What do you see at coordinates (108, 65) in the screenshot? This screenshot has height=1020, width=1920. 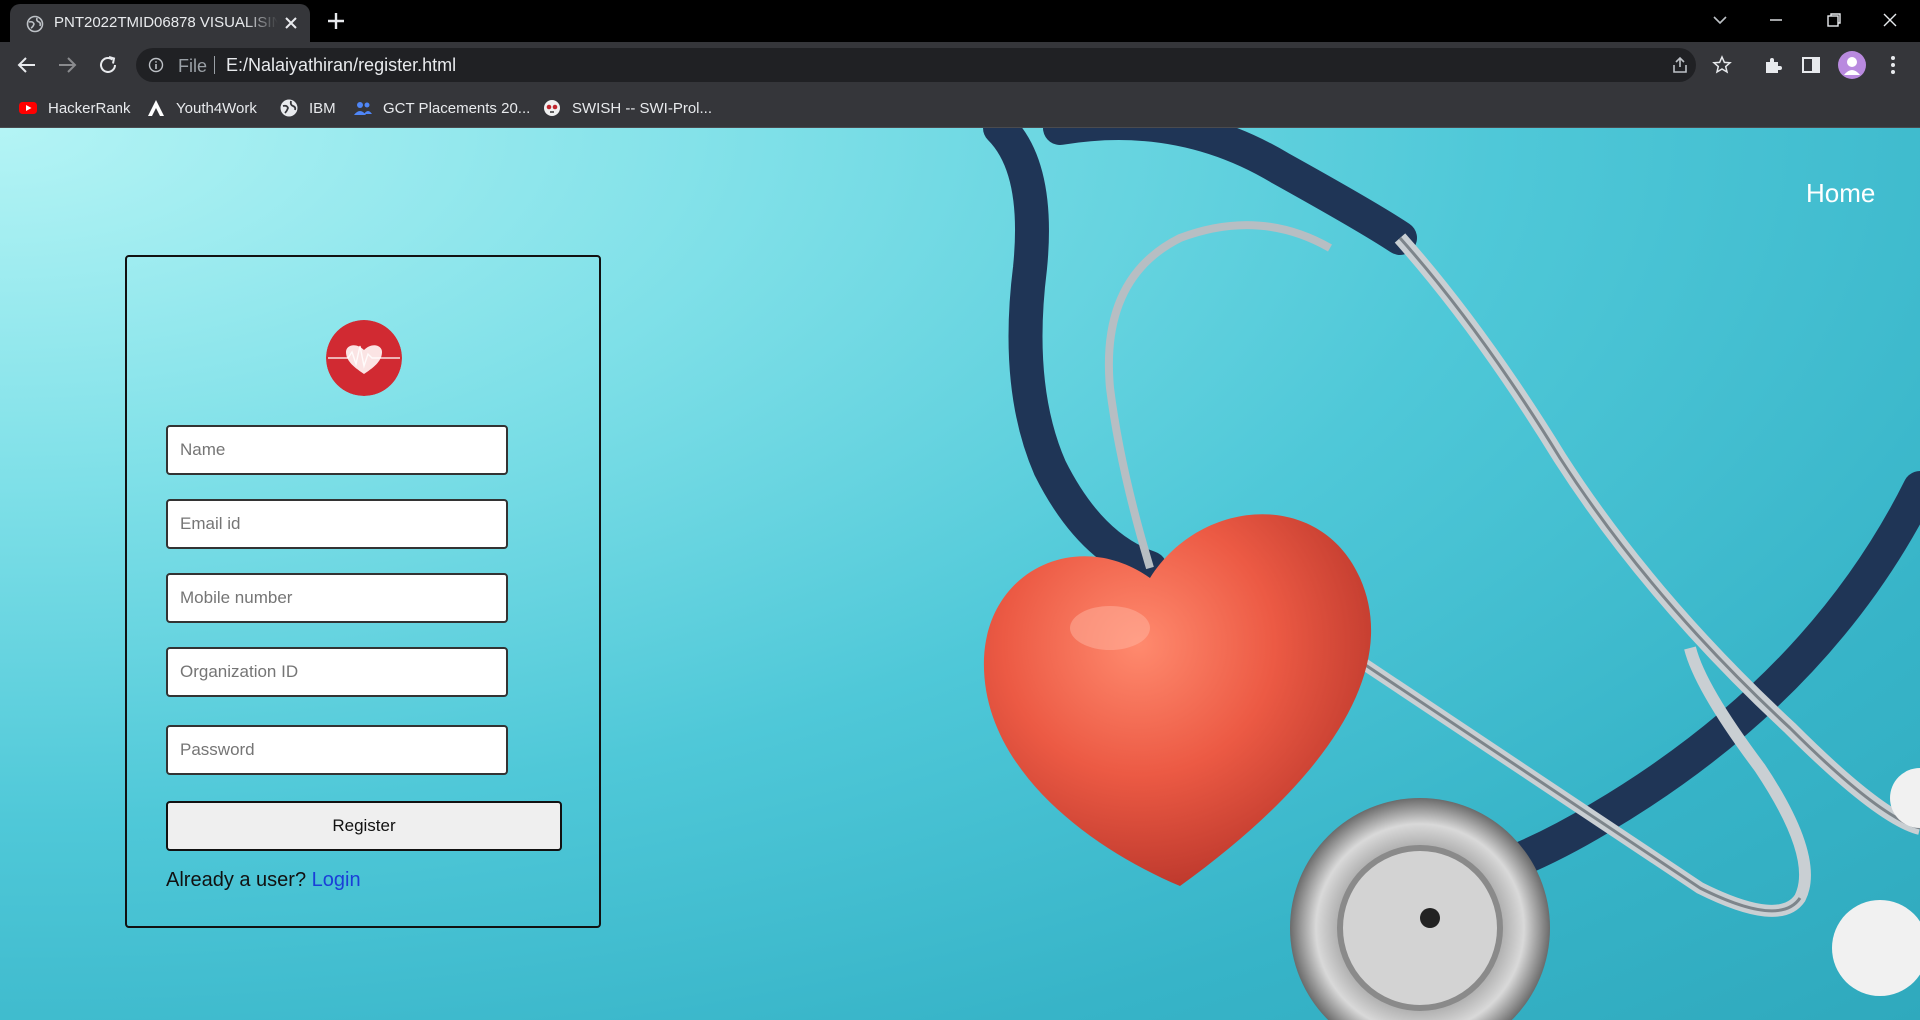 I see `reload-icon` at bounding box center [108, 65].